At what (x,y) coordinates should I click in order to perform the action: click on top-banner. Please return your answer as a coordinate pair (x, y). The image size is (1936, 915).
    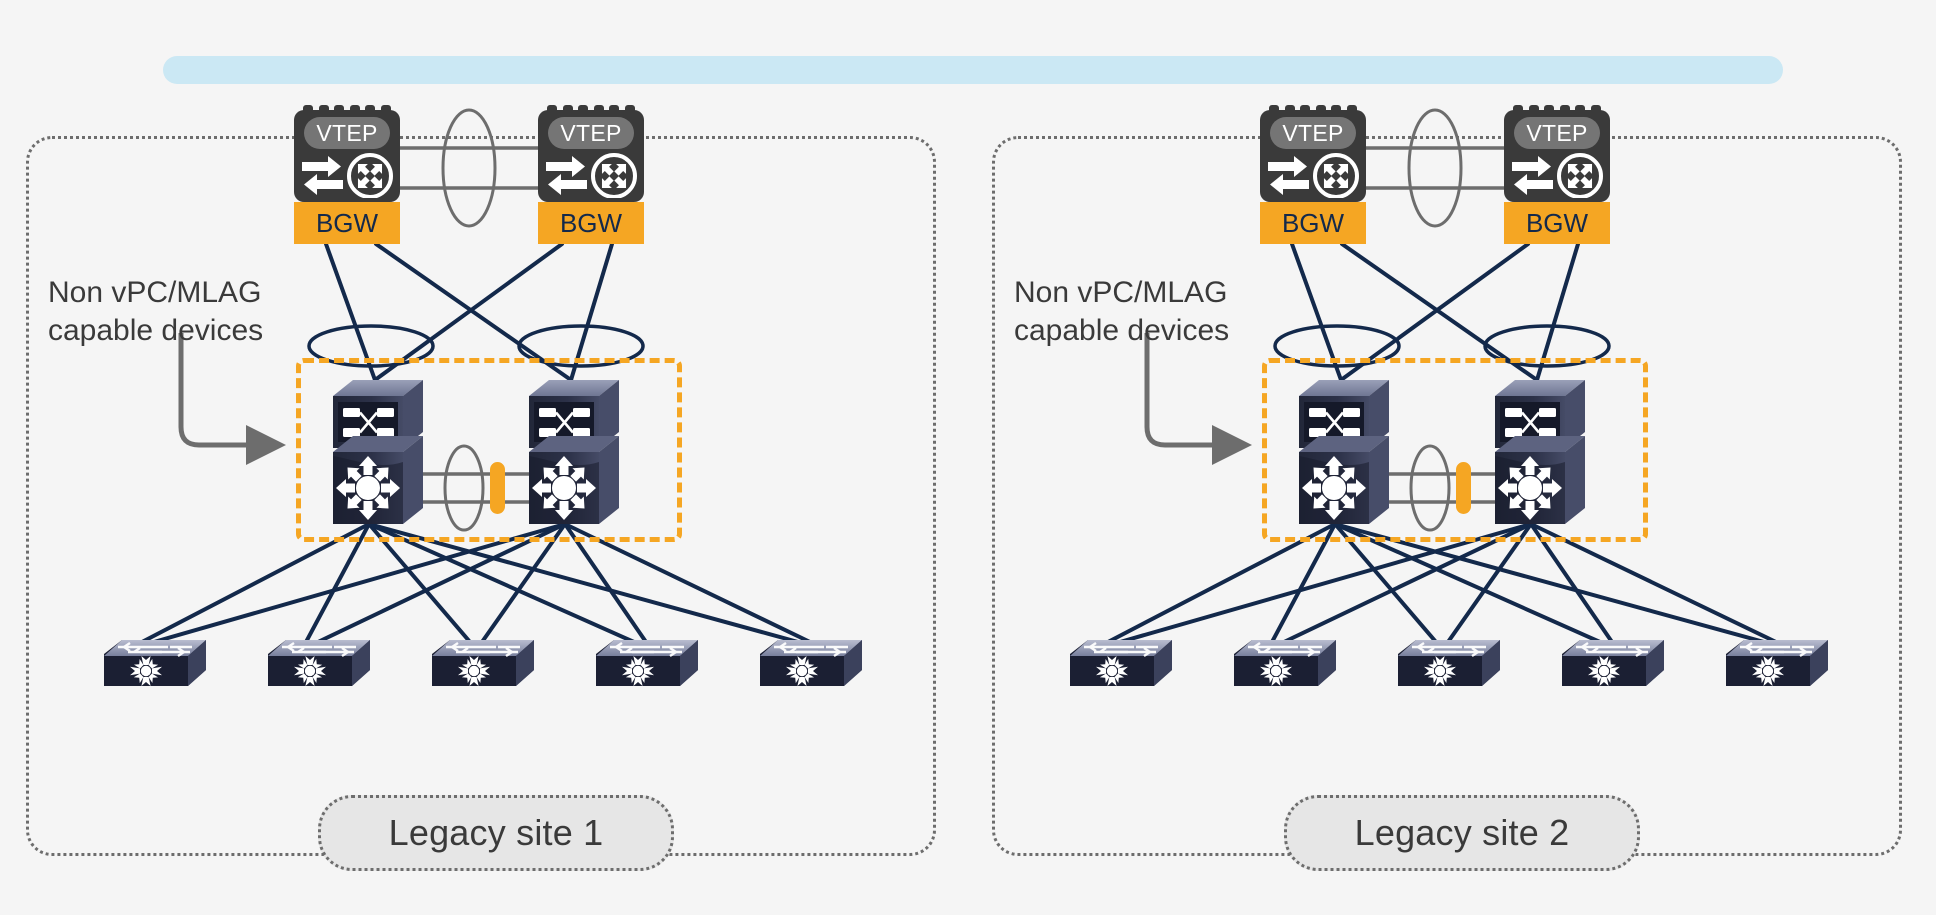
    Looking at the image, I should click on (973, 70).